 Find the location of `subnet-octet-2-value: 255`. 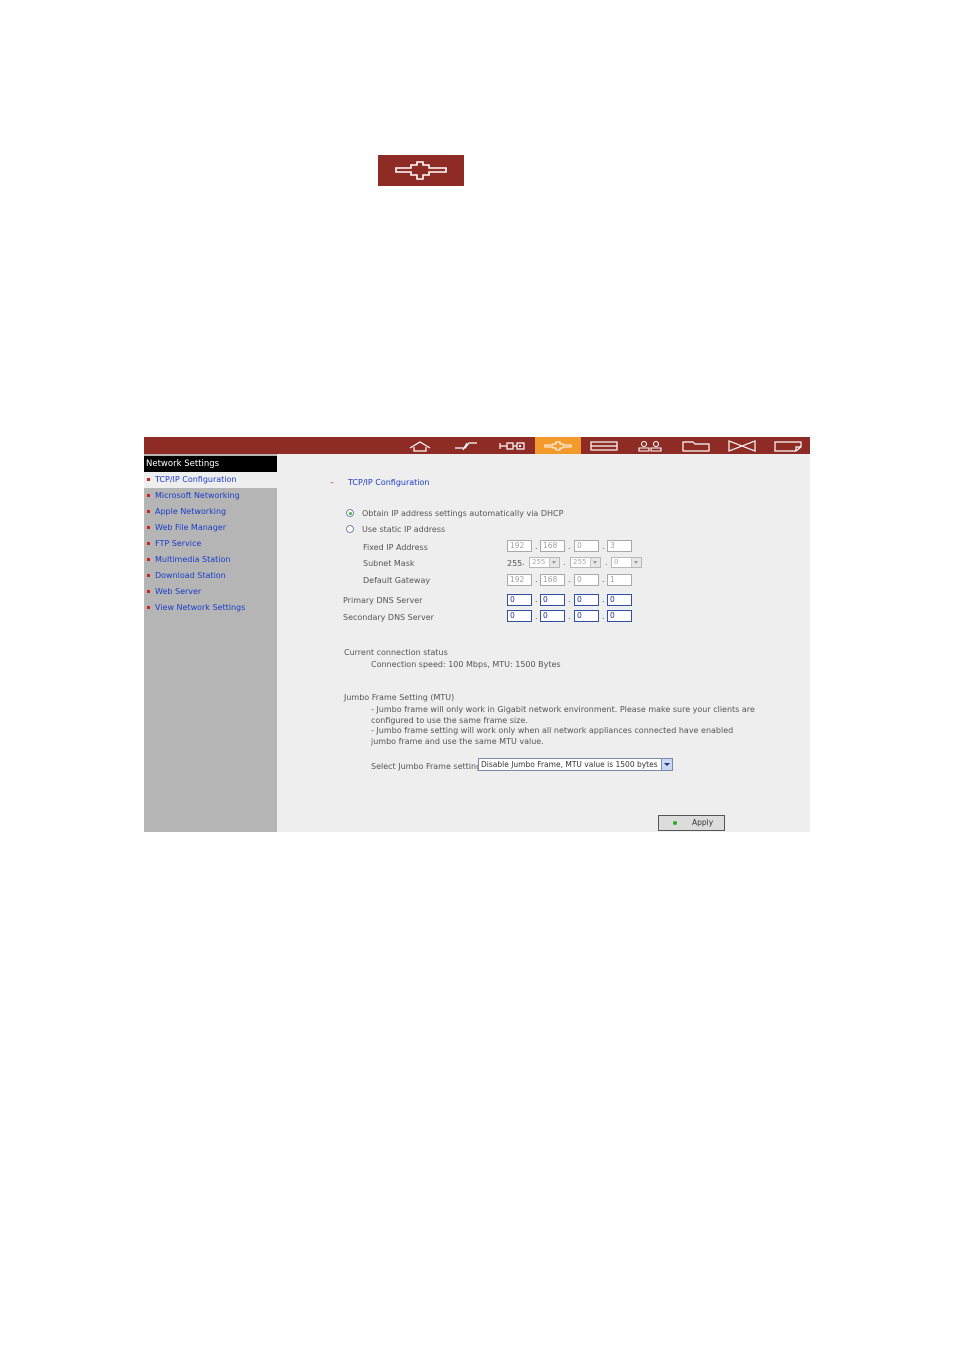

subnet-octet-2-value: 255 is located at coordinates (539, 562).